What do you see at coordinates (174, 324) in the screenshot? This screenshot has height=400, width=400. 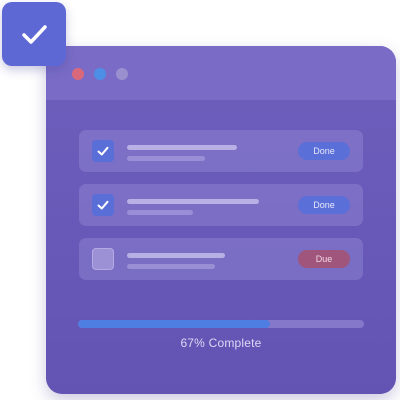 I see `progress-fill` at bounding box center [174, 324].